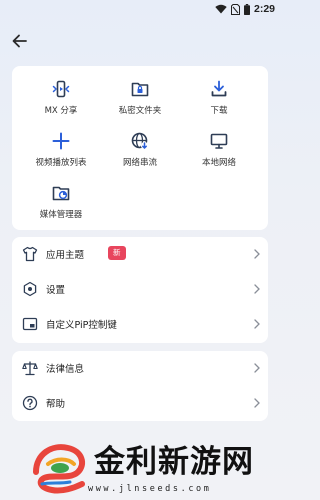 The image size is (320, 500). Describe the element at coordinates (30, 403) in the screenshot. I see `help-icon` at that location.